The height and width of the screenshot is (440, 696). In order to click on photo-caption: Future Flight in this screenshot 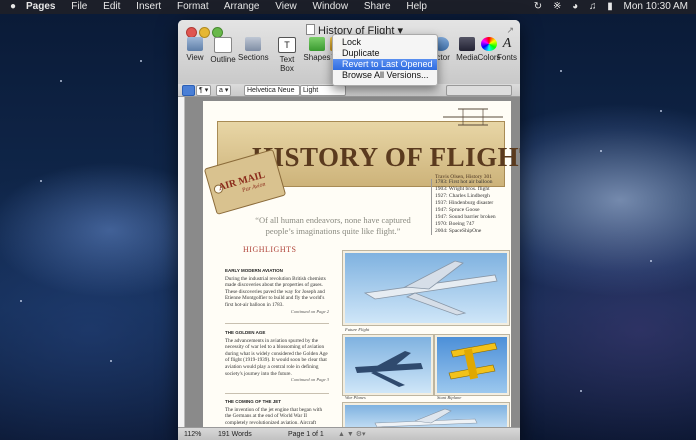, I will do `click(357, 329)`.